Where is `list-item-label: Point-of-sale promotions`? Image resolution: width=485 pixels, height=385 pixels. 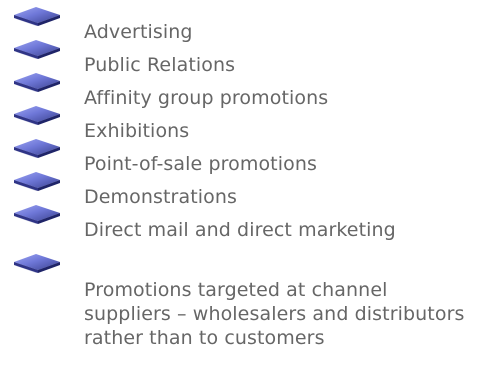 list-item-label: Point-of-sale promotions is located at coordinates (200, 164).